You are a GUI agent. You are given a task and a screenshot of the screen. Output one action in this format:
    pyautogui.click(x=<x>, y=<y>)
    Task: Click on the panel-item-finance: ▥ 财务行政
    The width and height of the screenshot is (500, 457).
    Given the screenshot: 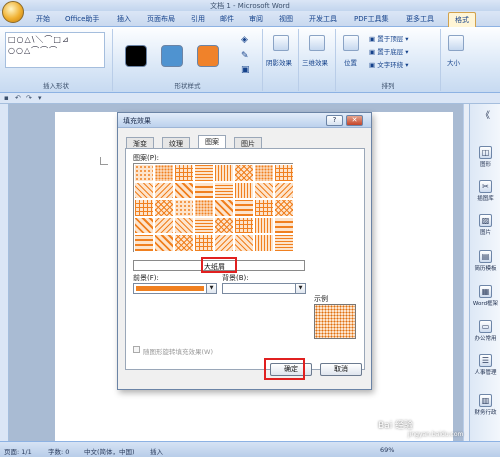 What is the action you would take?
    pyautogui.click(x=485, y=405)
    